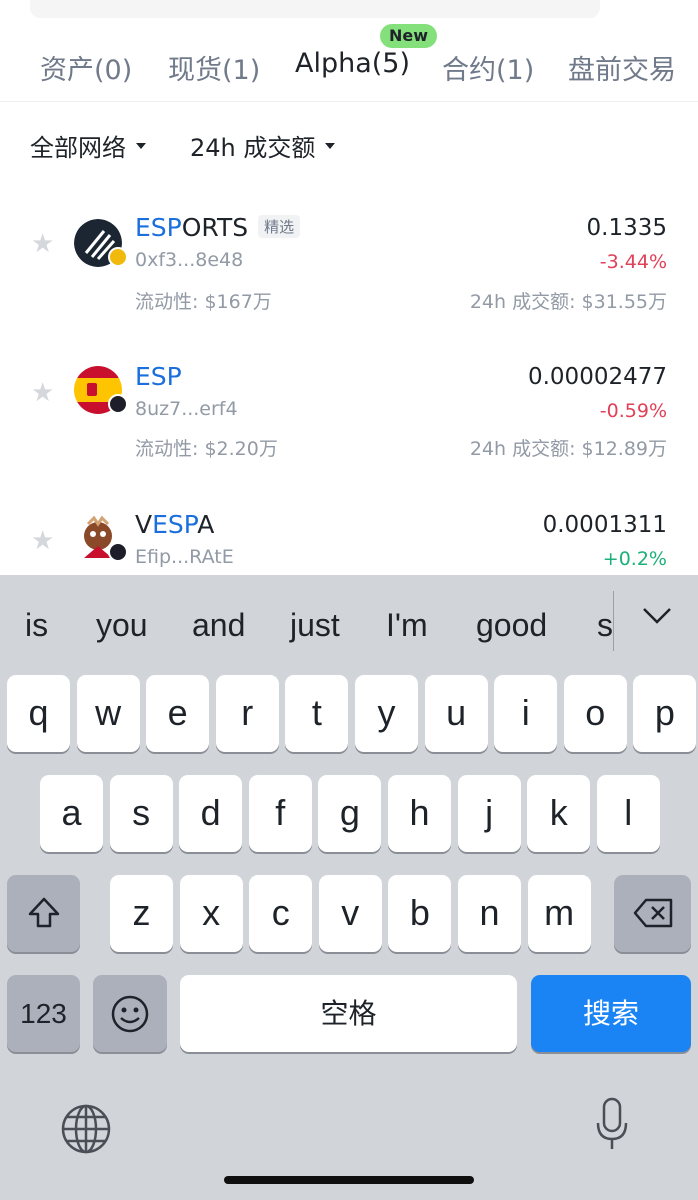 Image resolution: width=698 pixels, height=1200 pixels. What do you see at coordinates (568, 302) in the screenshot?
I see `volume-24h: 24h 成交额: $31.55万` at bounding box center [568, 302].